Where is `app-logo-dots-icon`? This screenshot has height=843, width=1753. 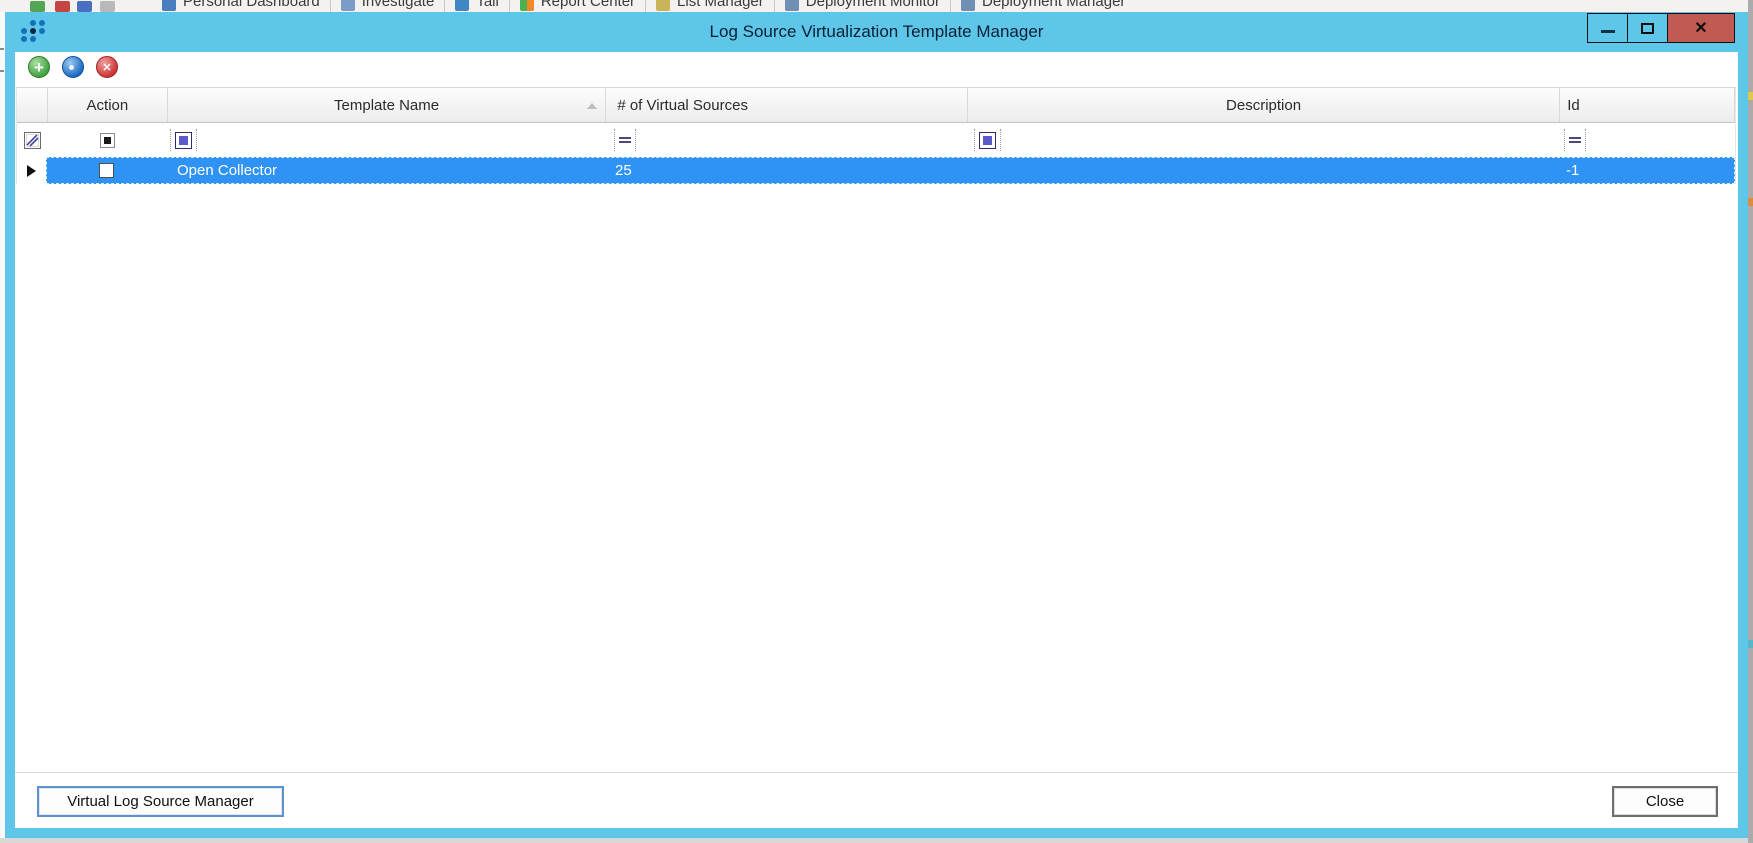
app-logo-dots-icon is located at coordinates (34, 32).